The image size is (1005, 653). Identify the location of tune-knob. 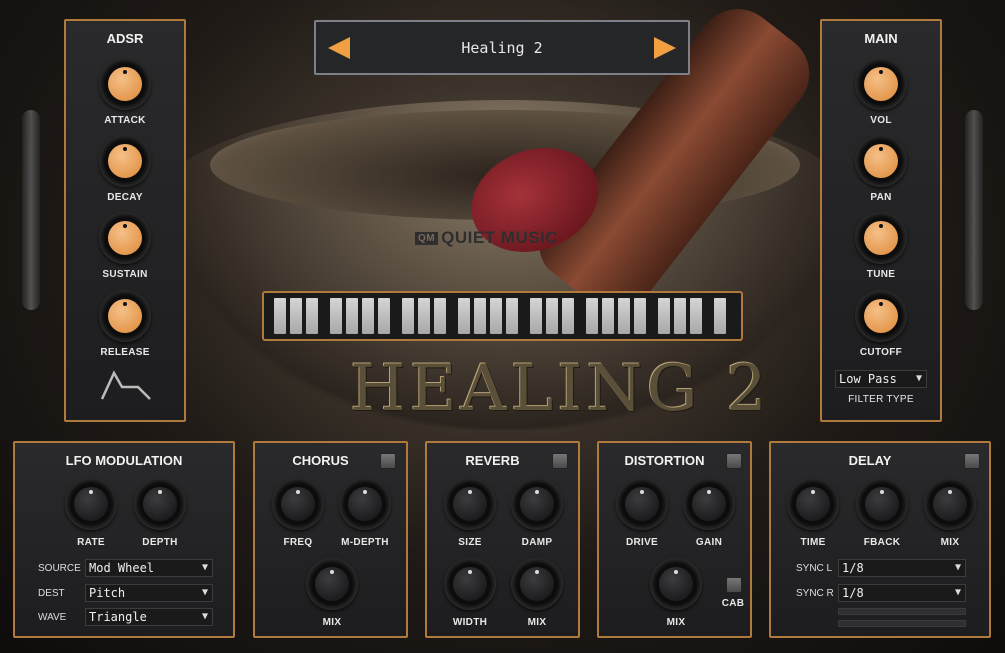
(881, 238).